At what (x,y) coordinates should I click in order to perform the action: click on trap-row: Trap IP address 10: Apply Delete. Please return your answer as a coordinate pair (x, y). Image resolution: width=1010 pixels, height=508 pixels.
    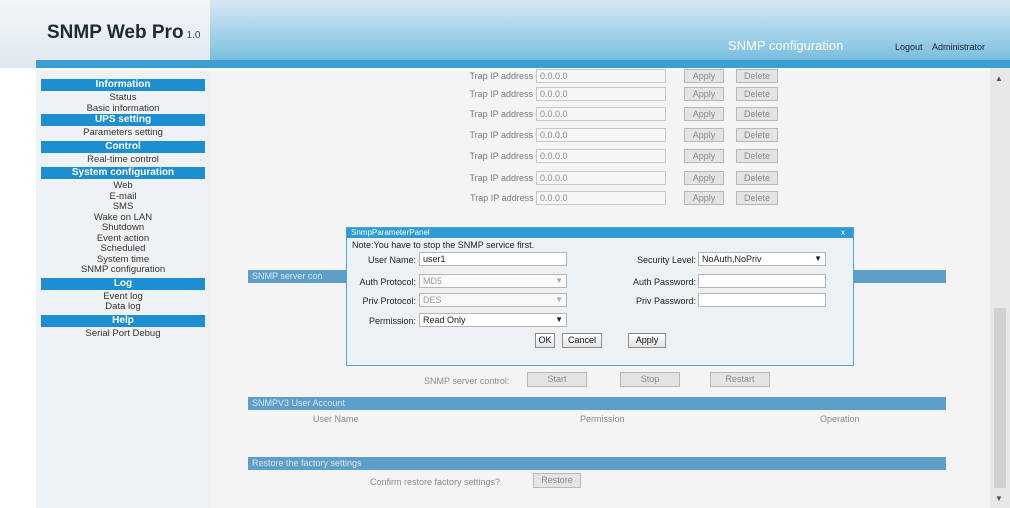
    Looking at the image, I should click on (598, 179).